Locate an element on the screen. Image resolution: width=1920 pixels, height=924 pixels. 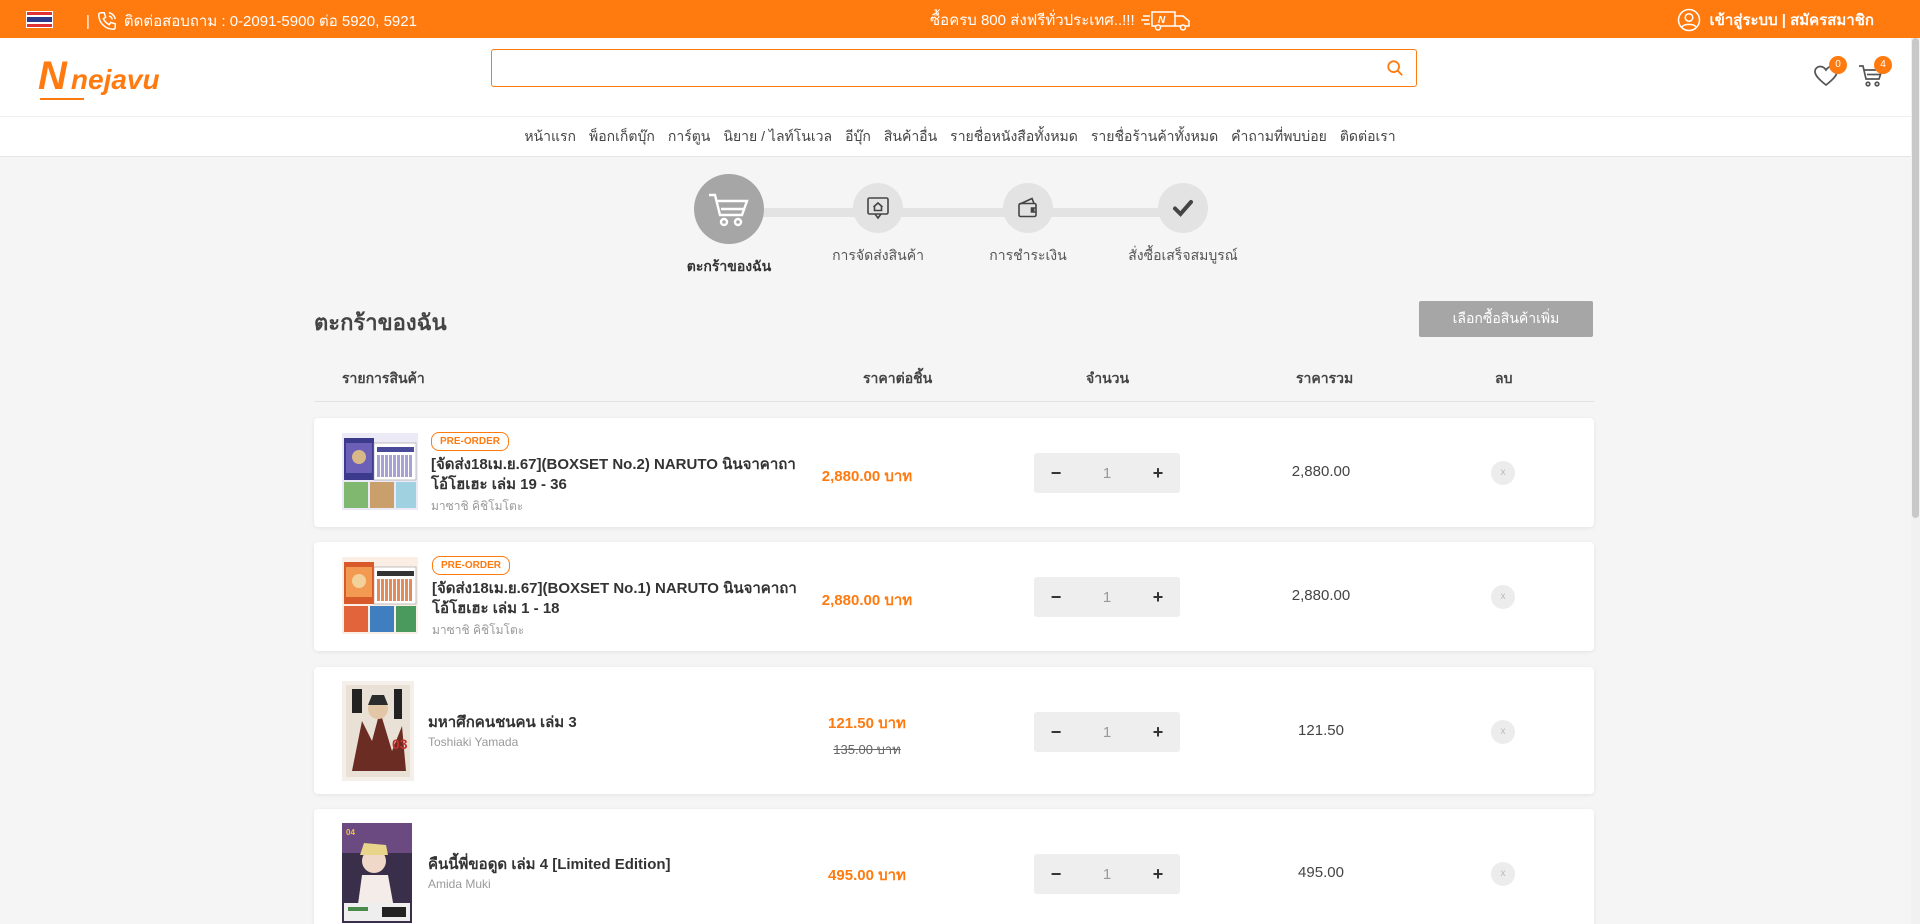
product-image: 03 is located at coordinates (378, 731).